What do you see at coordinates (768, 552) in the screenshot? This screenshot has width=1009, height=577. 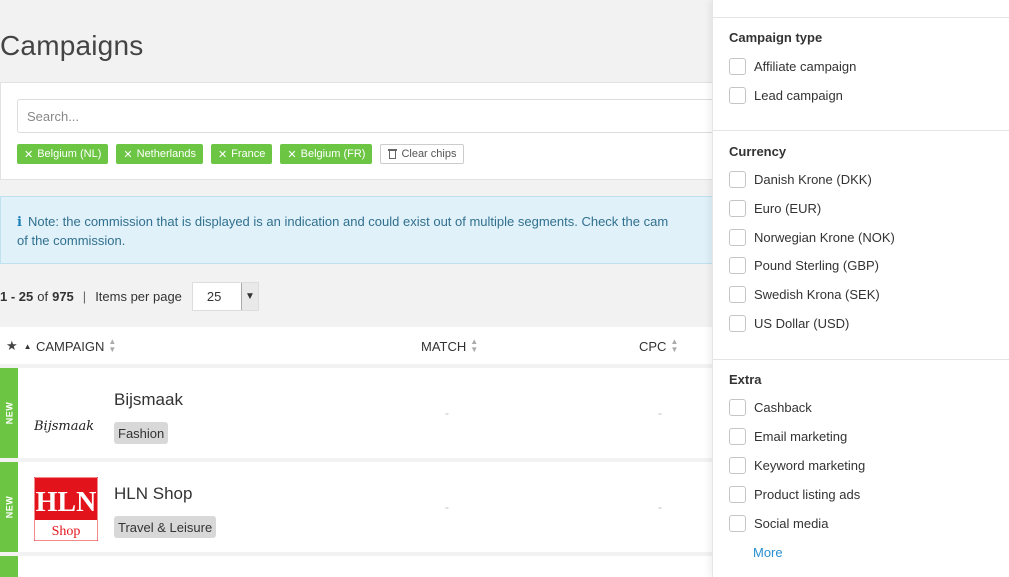 I see `more-link: More` at bounding box center [768, 552].